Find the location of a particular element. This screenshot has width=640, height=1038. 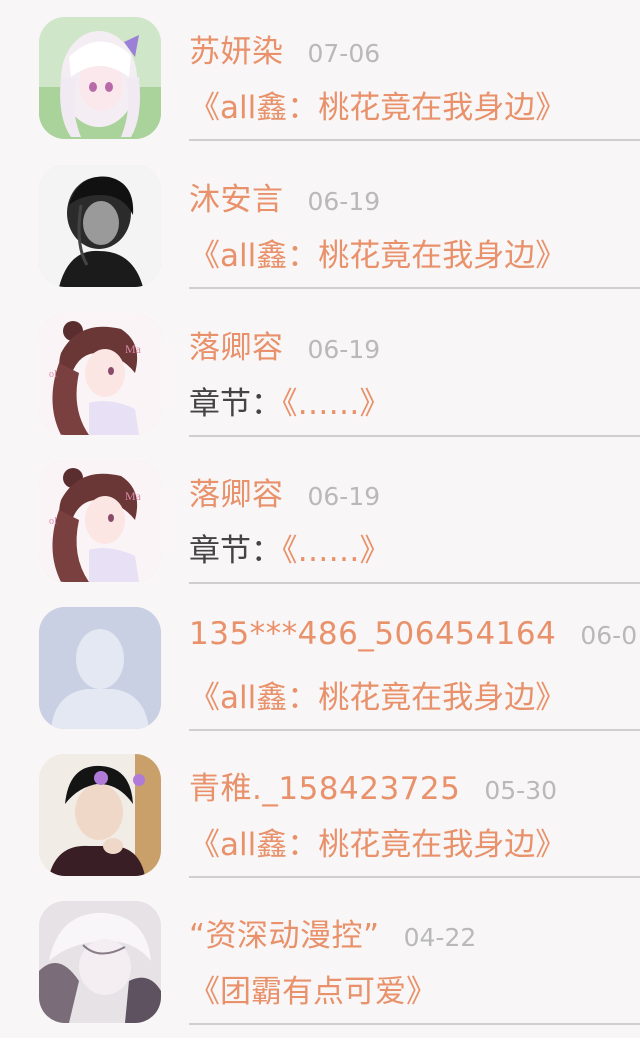

comment-date: 05-30 is located at coordinates (521, 790).